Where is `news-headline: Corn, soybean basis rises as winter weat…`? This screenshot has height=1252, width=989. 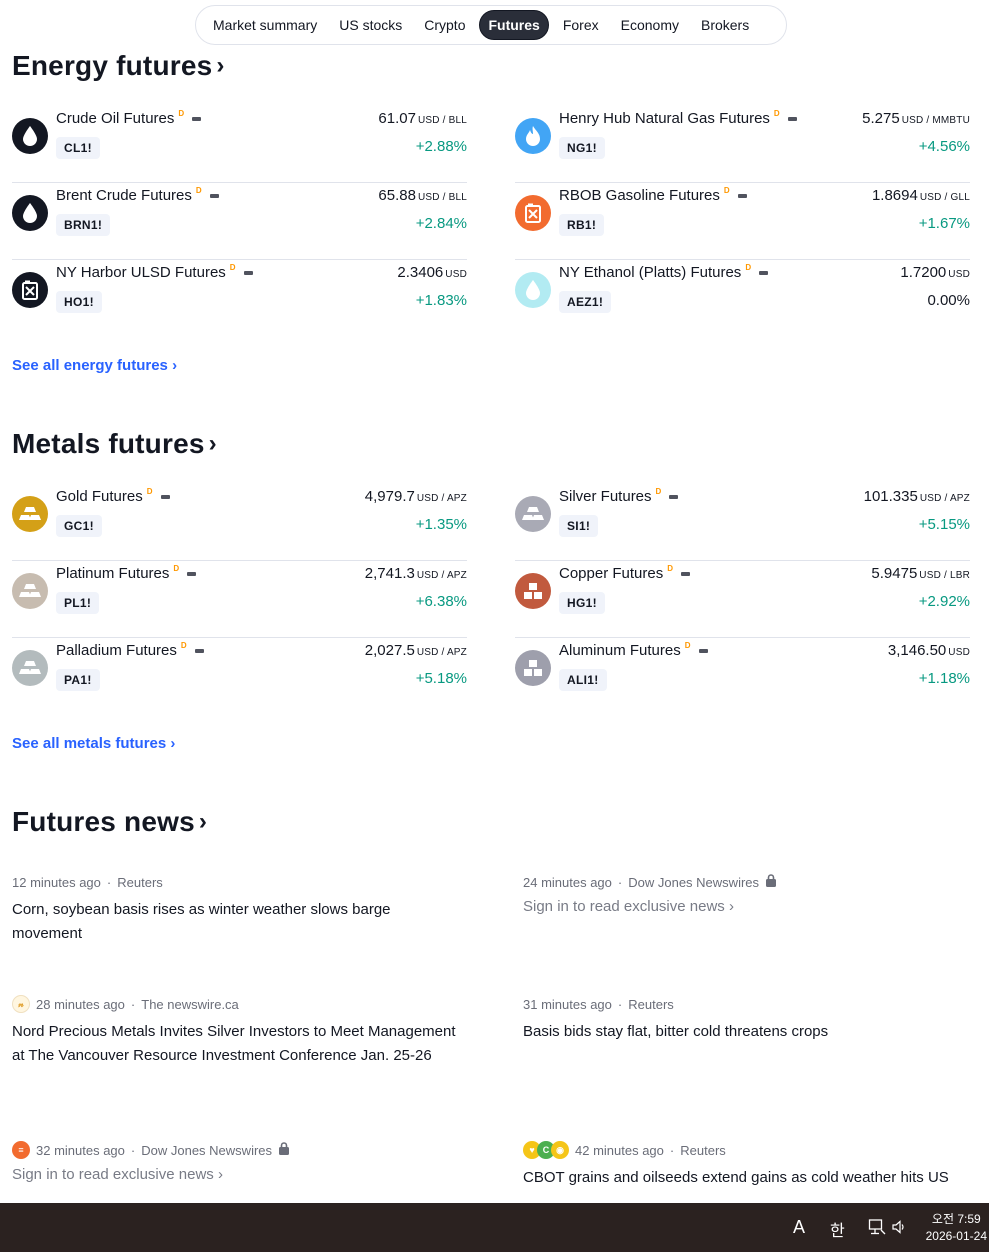
news-headline: Corn, soybean basis rises as winter weat… is located at coordinates (237, 922).